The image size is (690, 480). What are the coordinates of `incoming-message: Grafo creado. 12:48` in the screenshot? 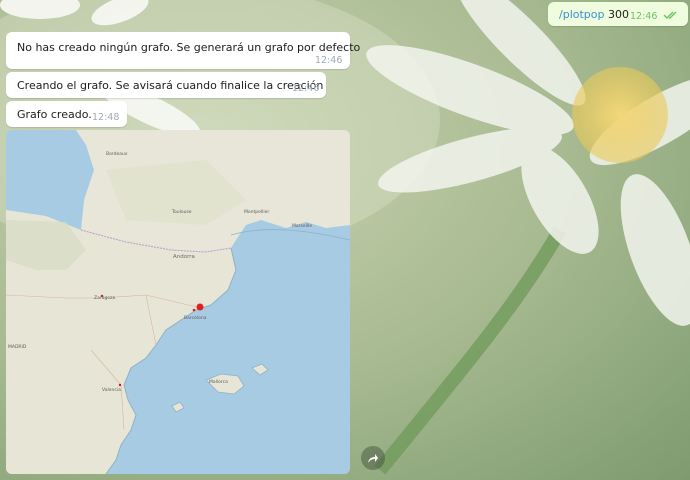 It's located at (66, 114).